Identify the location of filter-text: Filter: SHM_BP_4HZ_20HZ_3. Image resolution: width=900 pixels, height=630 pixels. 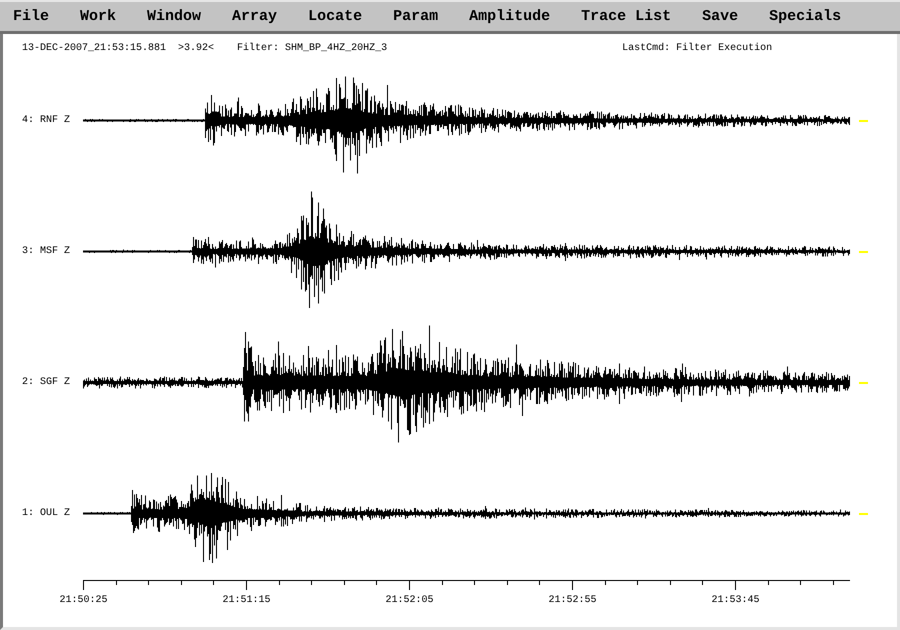
(312, 49).